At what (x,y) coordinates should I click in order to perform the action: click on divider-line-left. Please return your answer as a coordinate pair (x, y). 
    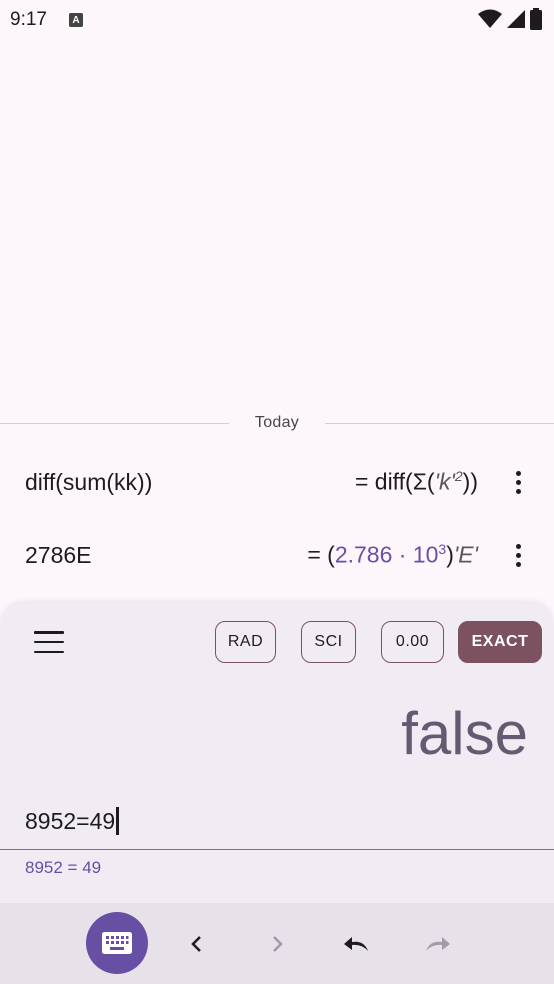
    Looking at the image, I should click on (114, 423).